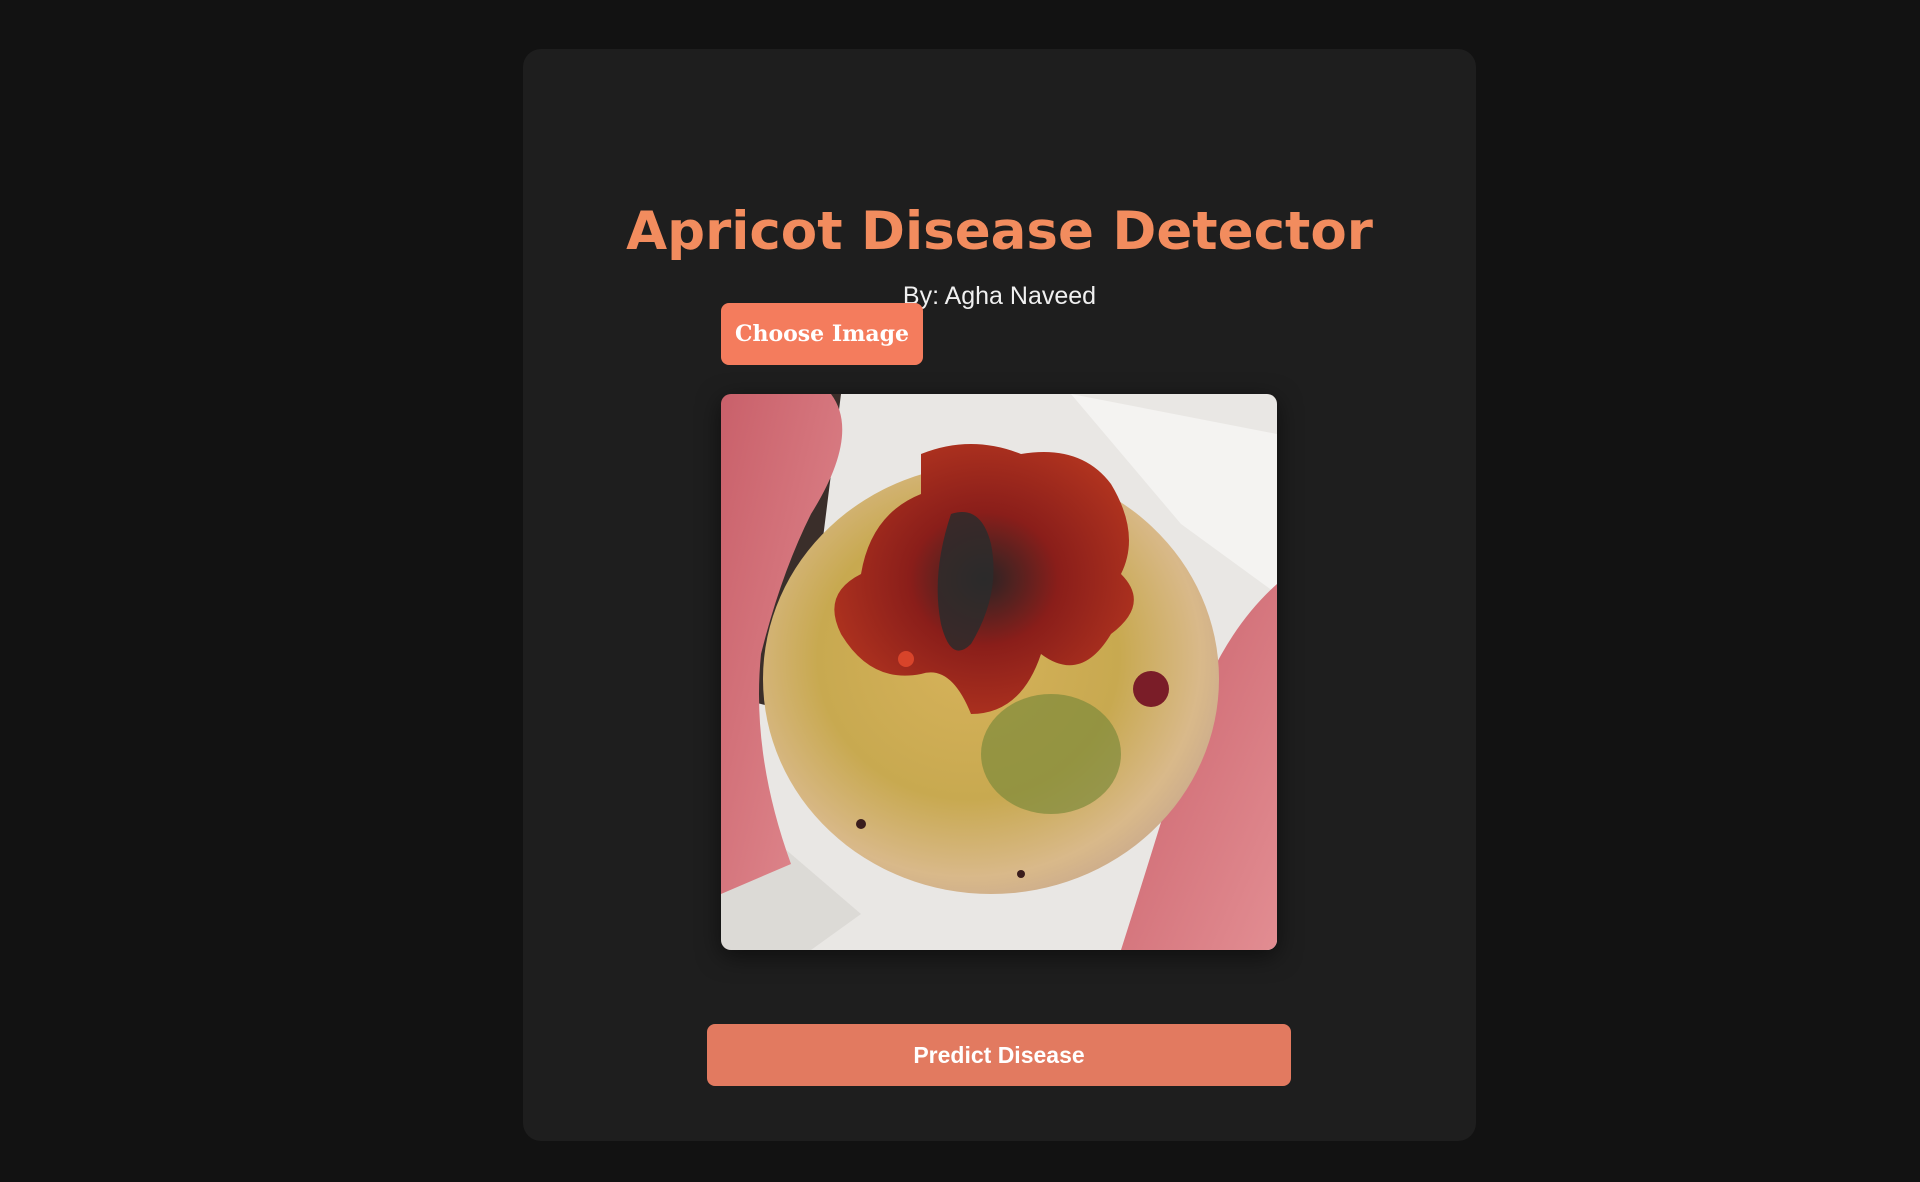 This screenshot has width=1920, height=1182. What do you see at coordinates (999, 231) in the screenshot?
I see `page-title: Apricot Disease Detector` at bounding box center [999, 231].